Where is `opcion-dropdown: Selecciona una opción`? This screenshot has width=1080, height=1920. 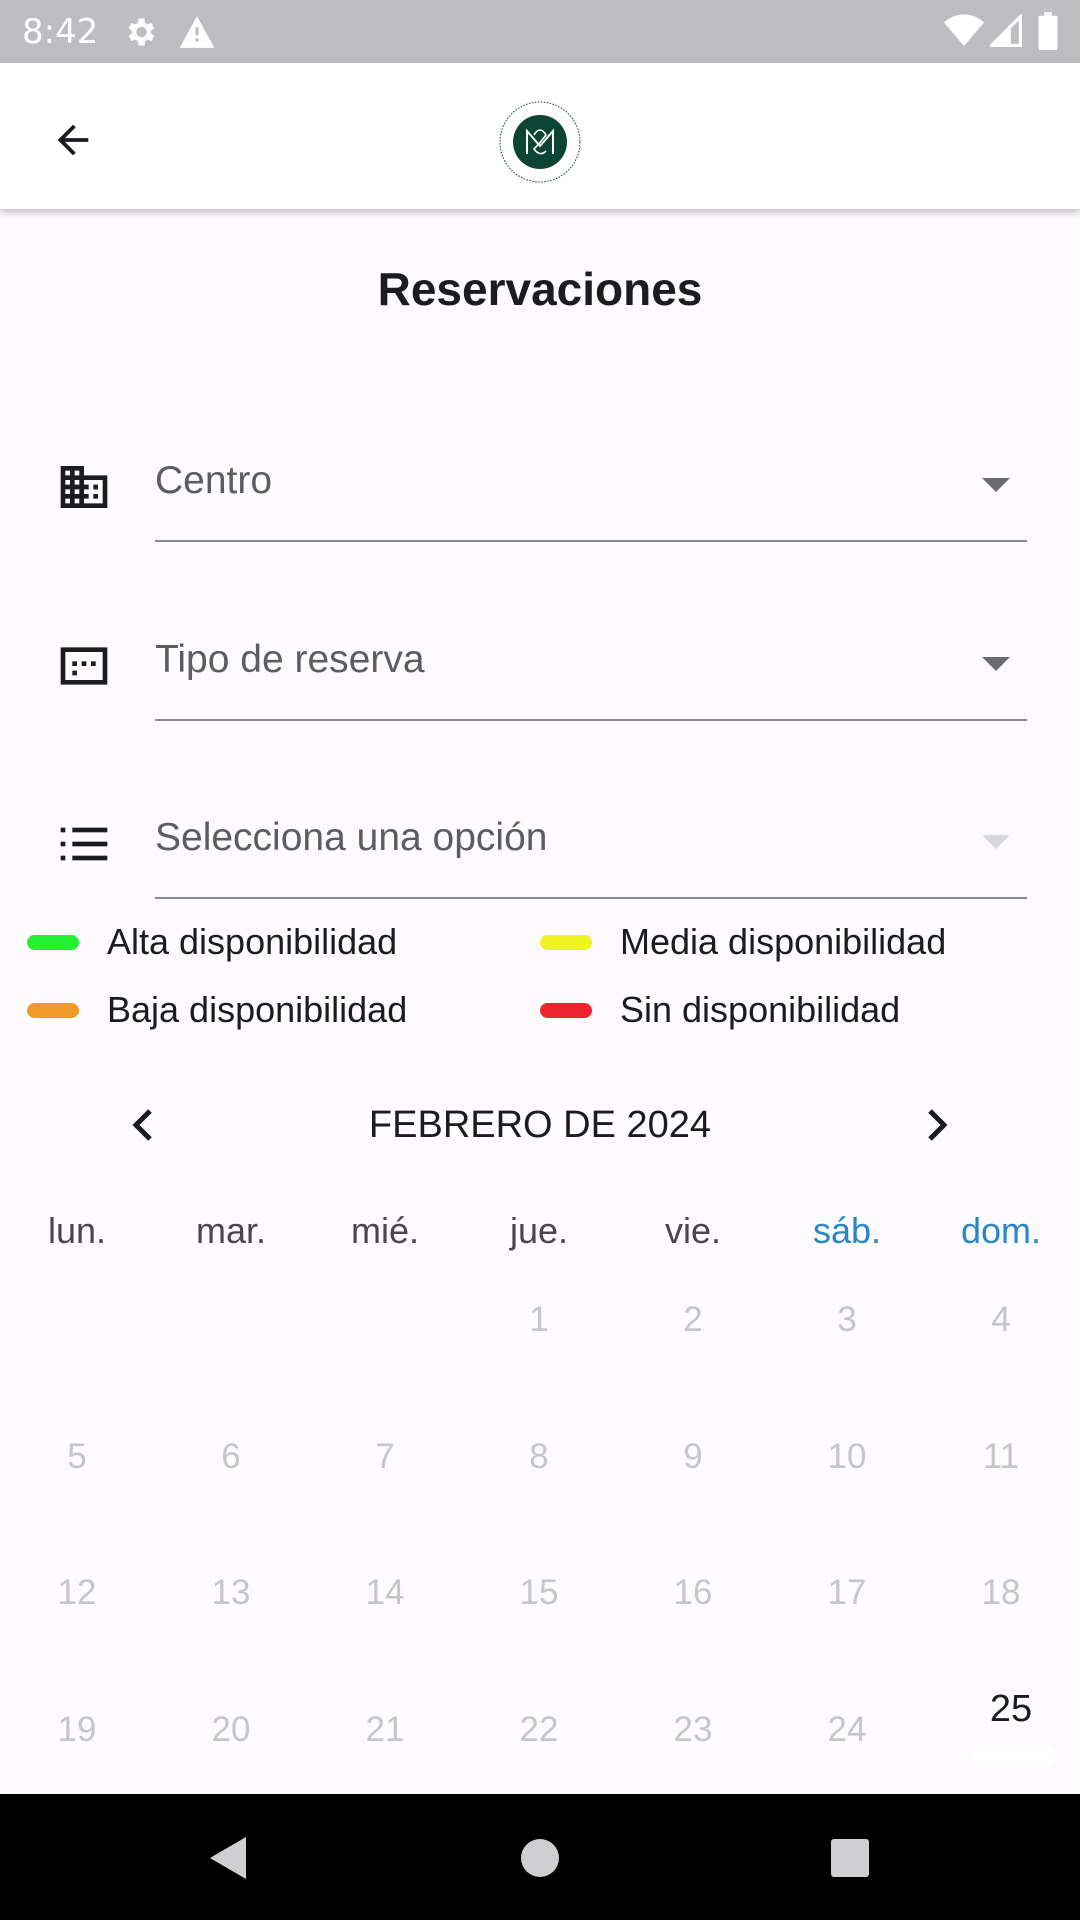
opcion-dropdown: Selecciona una opción is located at coordinates (540, 845).